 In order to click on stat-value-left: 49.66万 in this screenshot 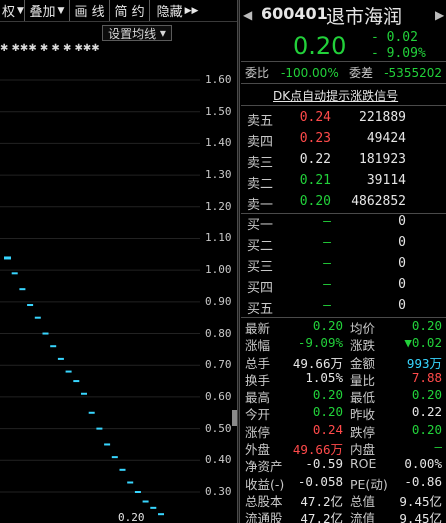, I will do `click(317, 450)`.